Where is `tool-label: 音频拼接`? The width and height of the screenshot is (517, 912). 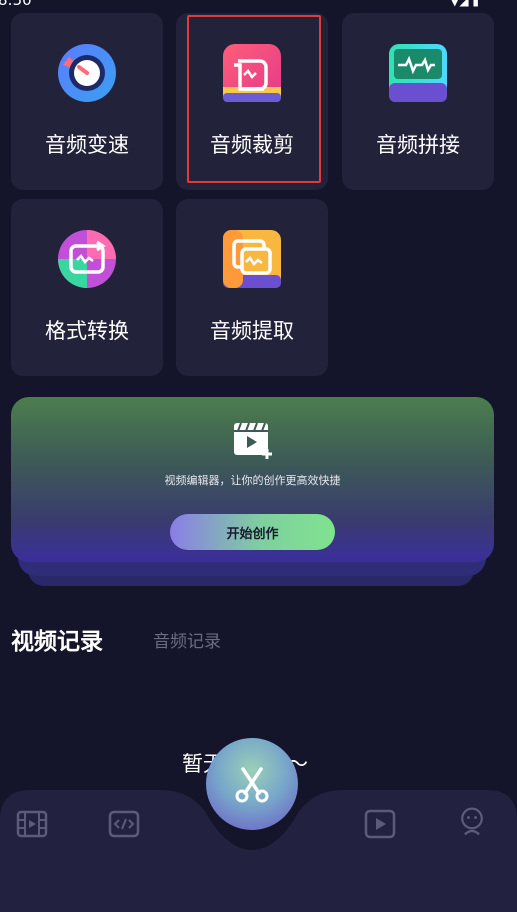 tool-label: 音频拼接 is located at coordinates (418, 145).